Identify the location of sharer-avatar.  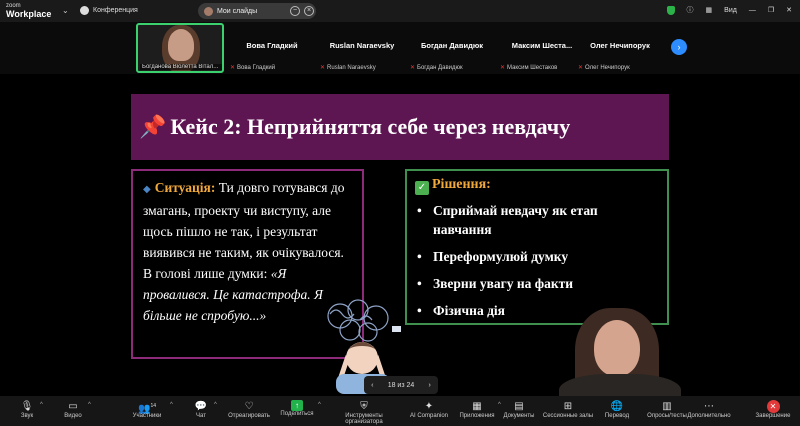
(208, 11).